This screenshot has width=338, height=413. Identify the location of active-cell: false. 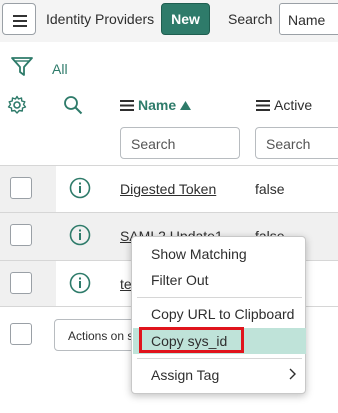
(270, 189).